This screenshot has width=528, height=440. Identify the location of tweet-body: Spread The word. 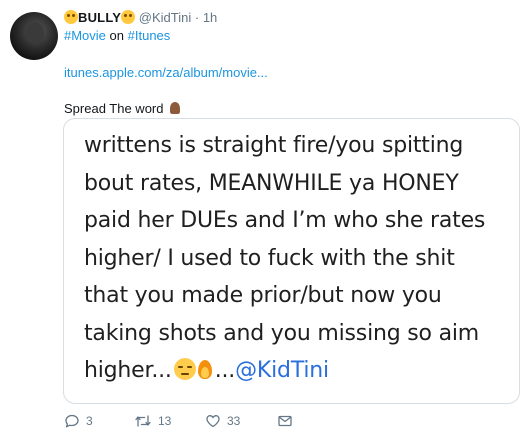
(123, 108).